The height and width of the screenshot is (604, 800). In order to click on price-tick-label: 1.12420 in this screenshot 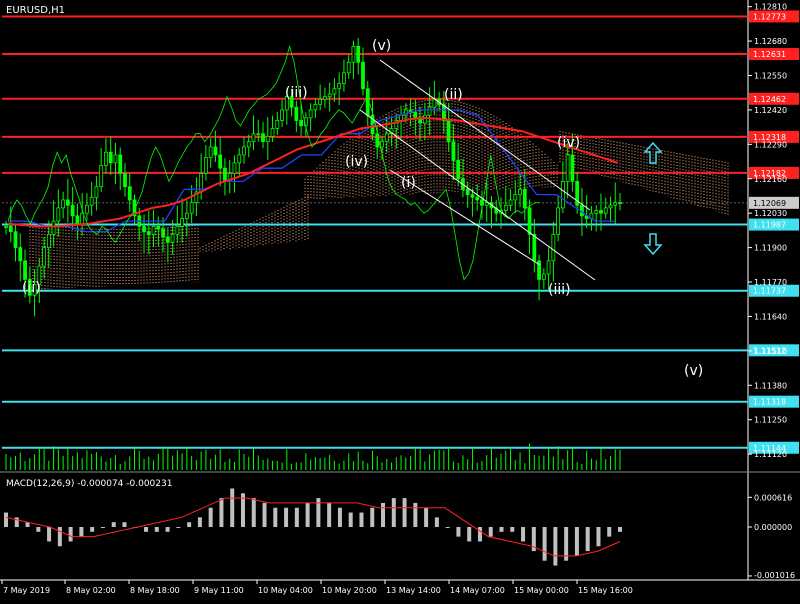, I will do `click(770, 110)`.